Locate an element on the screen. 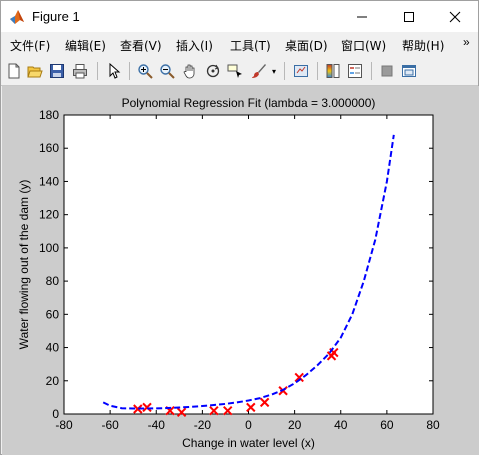 This screenshot has height=460, width=479. print-icon is located at coordinates (80, 71).